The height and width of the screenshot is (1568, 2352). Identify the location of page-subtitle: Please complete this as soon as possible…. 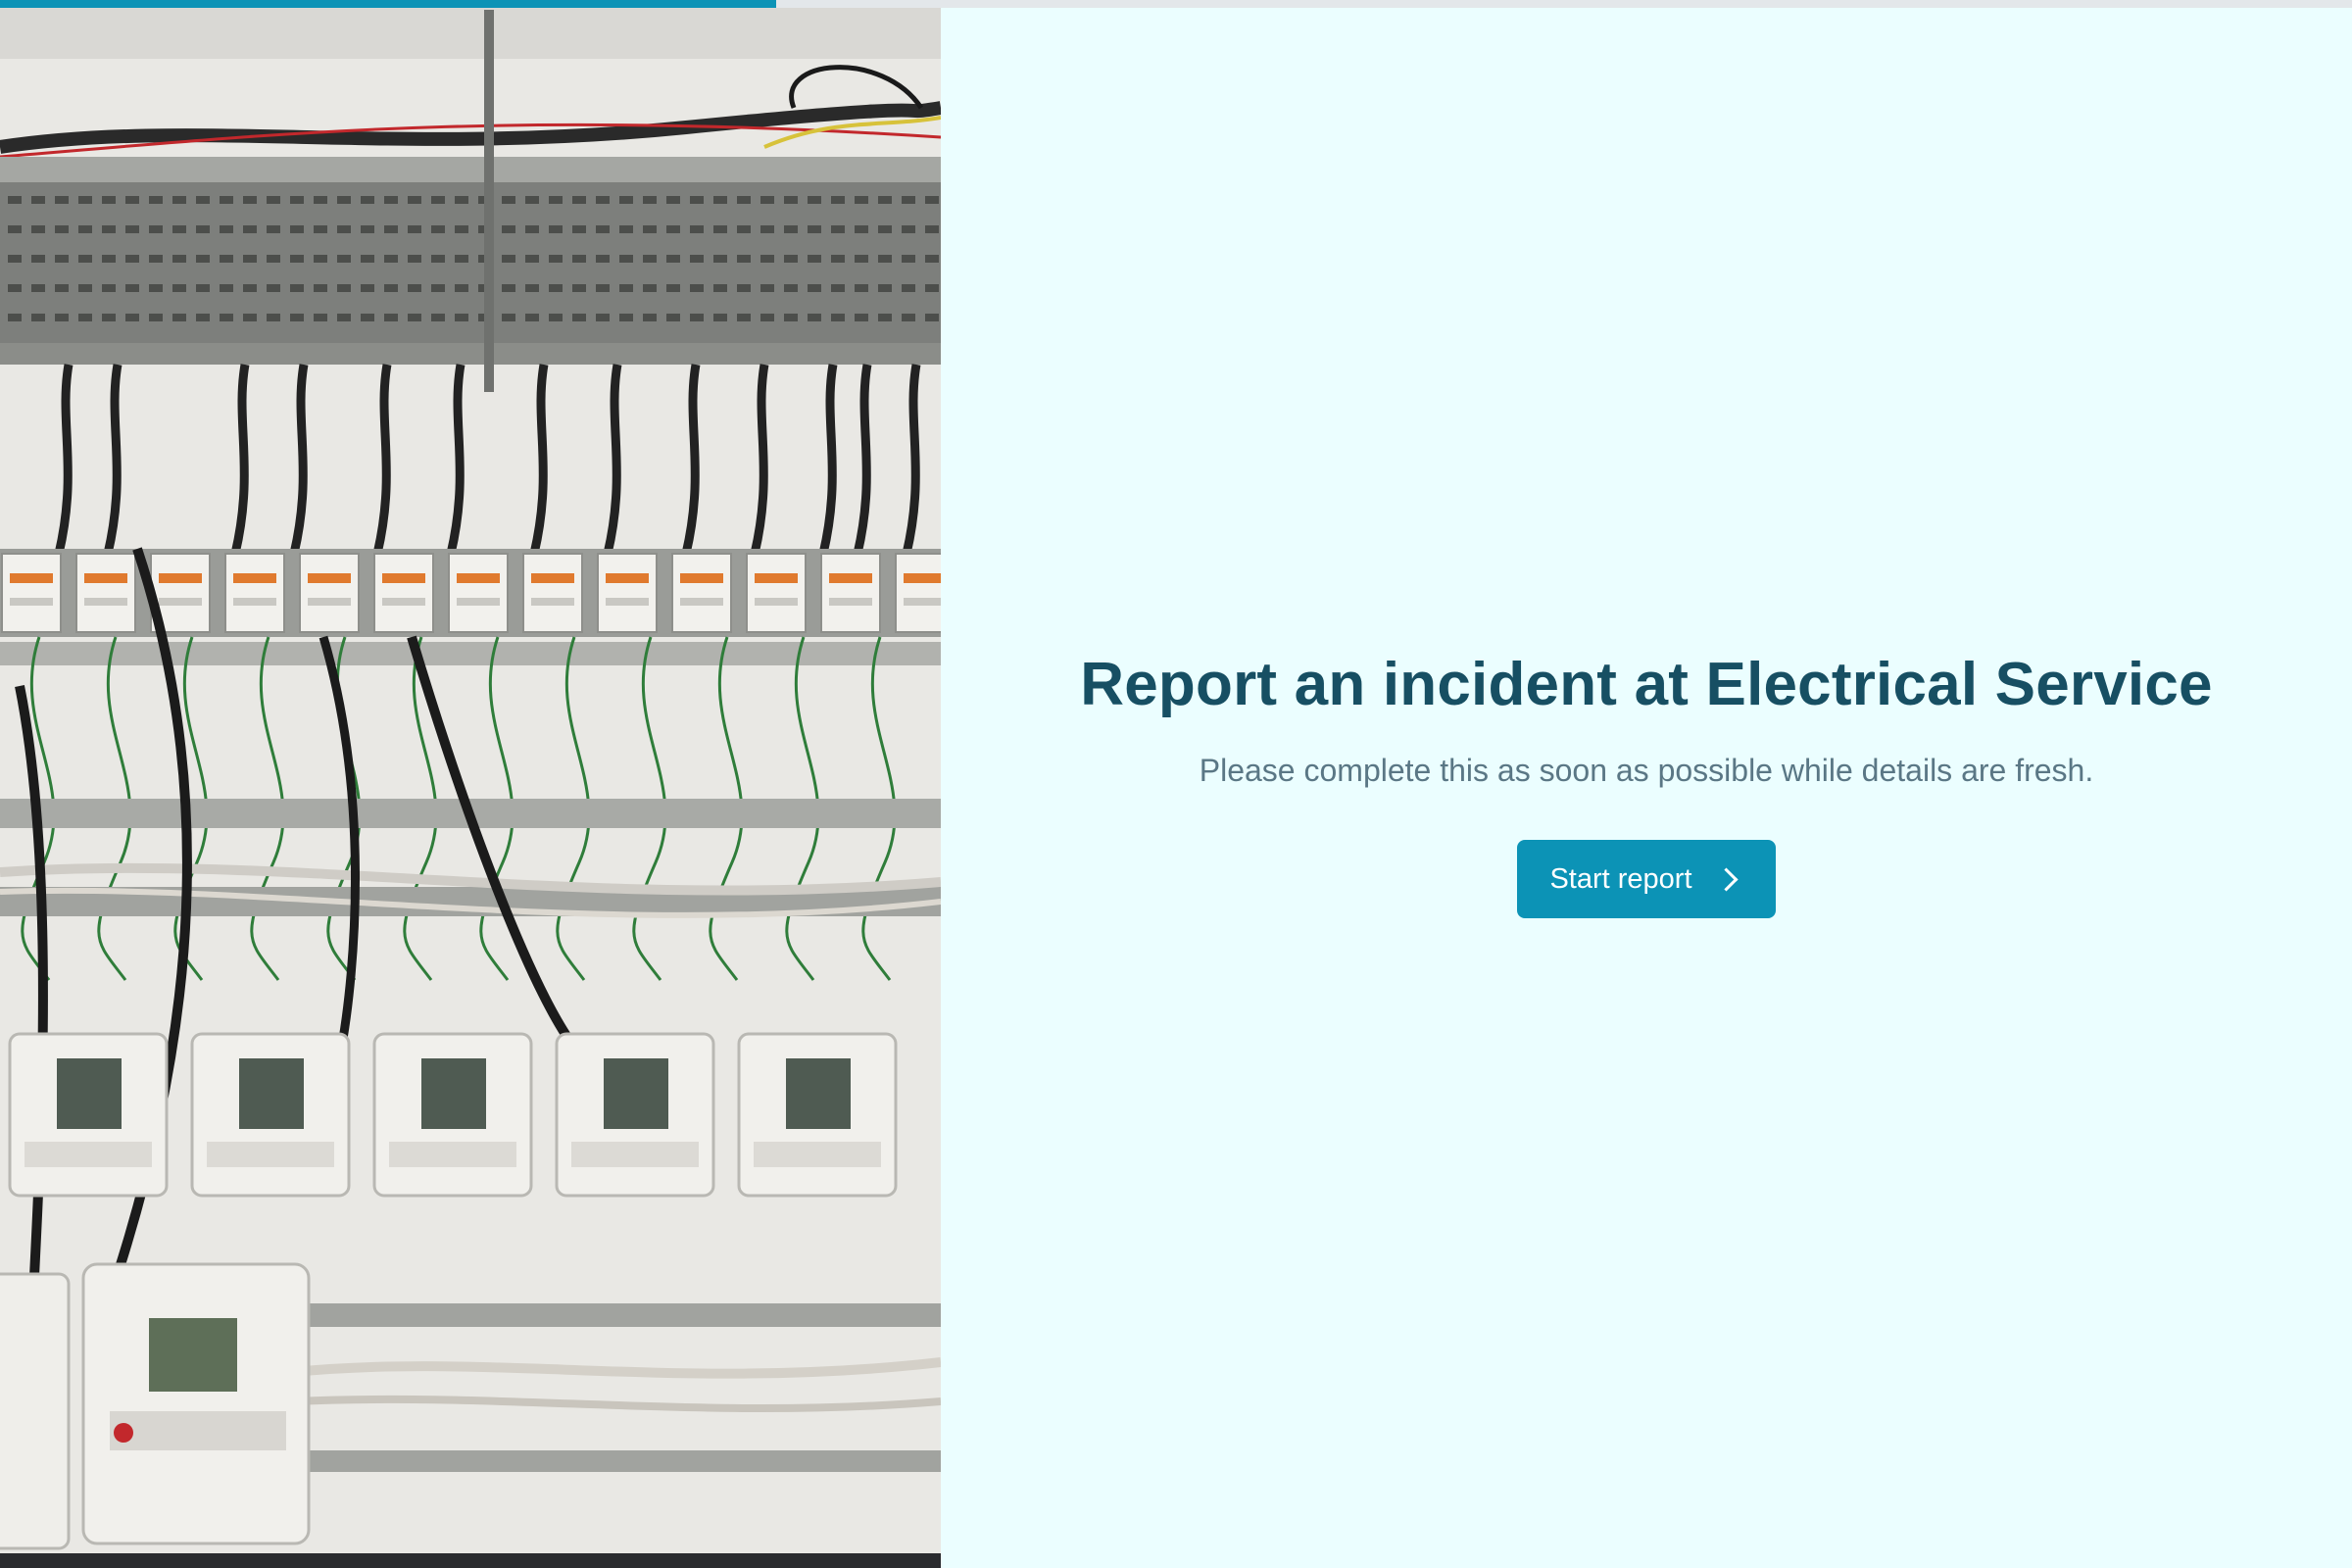
(1646, 770).